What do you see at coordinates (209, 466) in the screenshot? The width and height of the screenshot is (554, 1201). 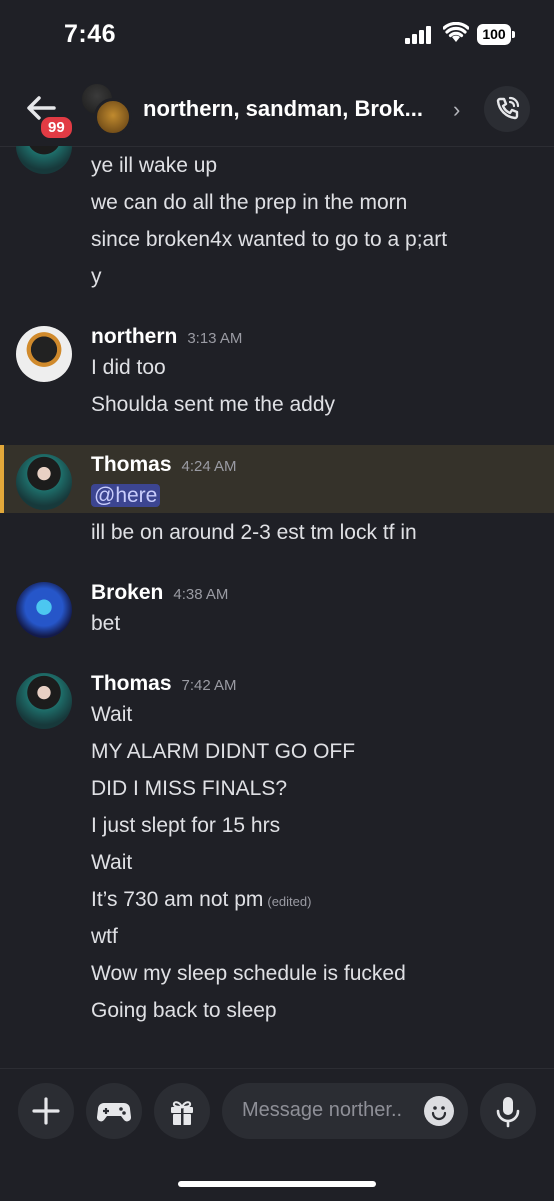 I see `message-timestamp: 4:24 AM` at bounding box center [209, 466].